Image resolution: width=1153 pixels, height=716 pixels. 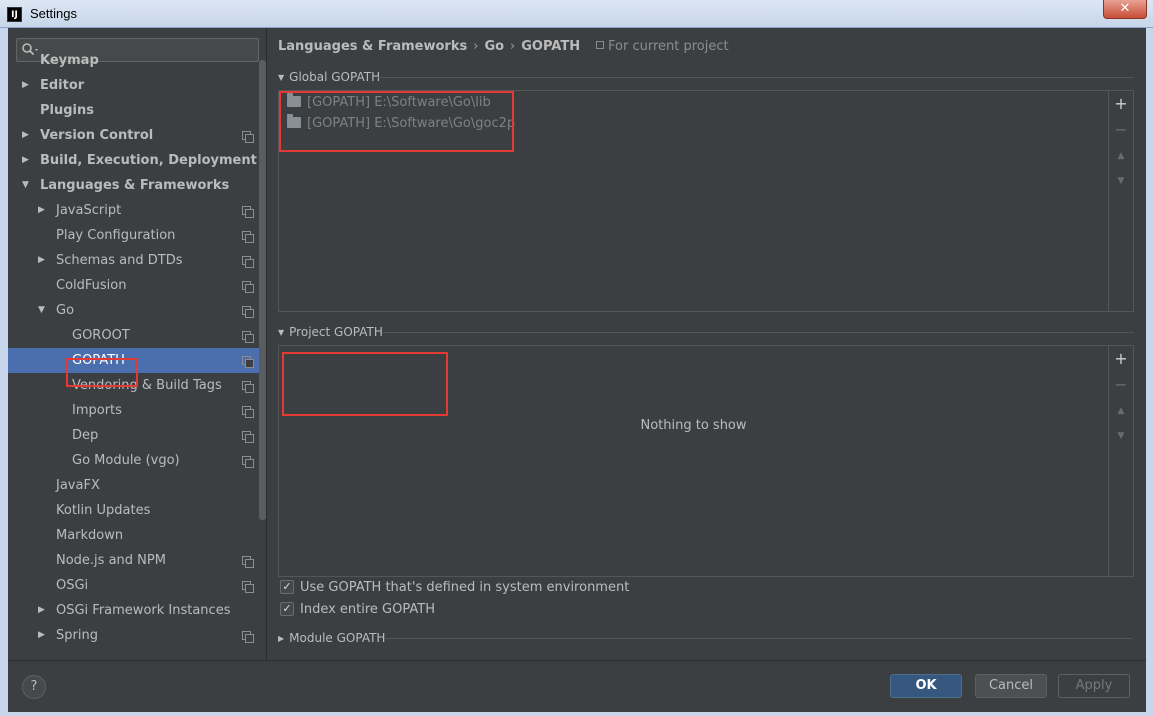 I want to click on sidebar-item-label: OSGi Framework Instances, so click(x=143, y=610).